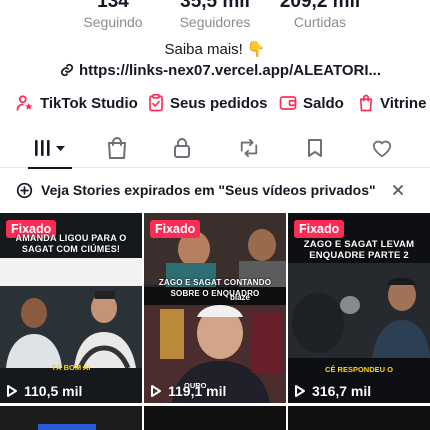 This screenshot has height=430, width=430. Describe the element at coordinates (215, 6) in the screenshot. I see `followers-count: 35,5 mil` at that location.